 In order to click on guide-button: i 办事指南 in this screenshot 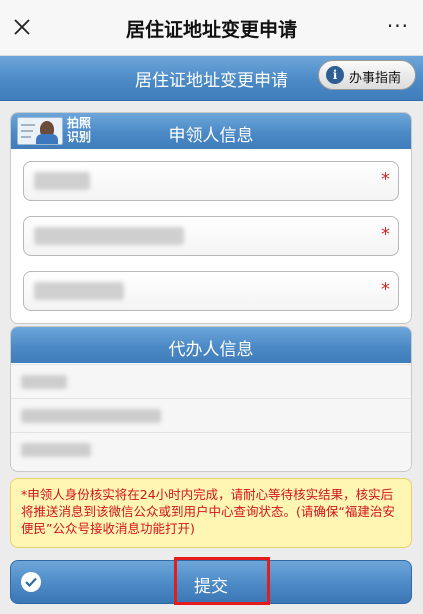, I will do `click(367, 75)`.